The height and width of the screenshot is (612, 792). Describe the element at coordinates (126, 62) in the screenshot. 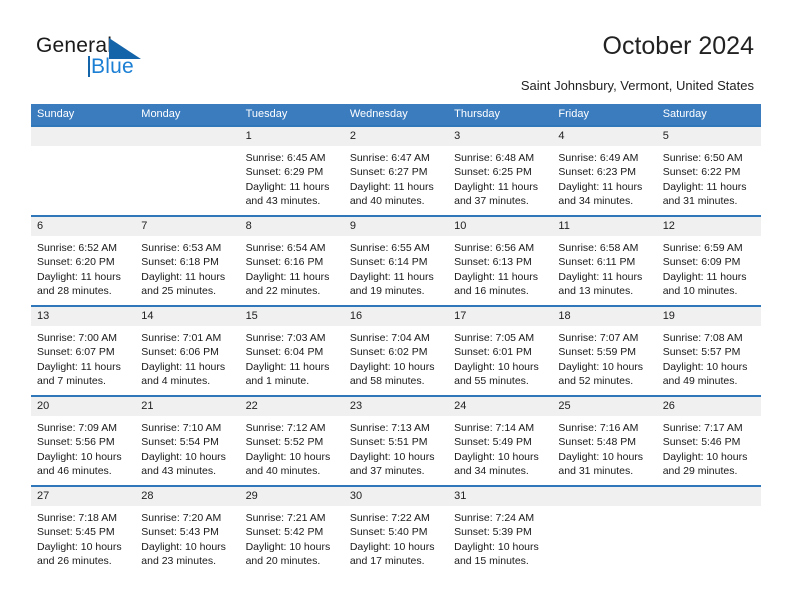

I see `general-blue-logo: General Blue` at that location.